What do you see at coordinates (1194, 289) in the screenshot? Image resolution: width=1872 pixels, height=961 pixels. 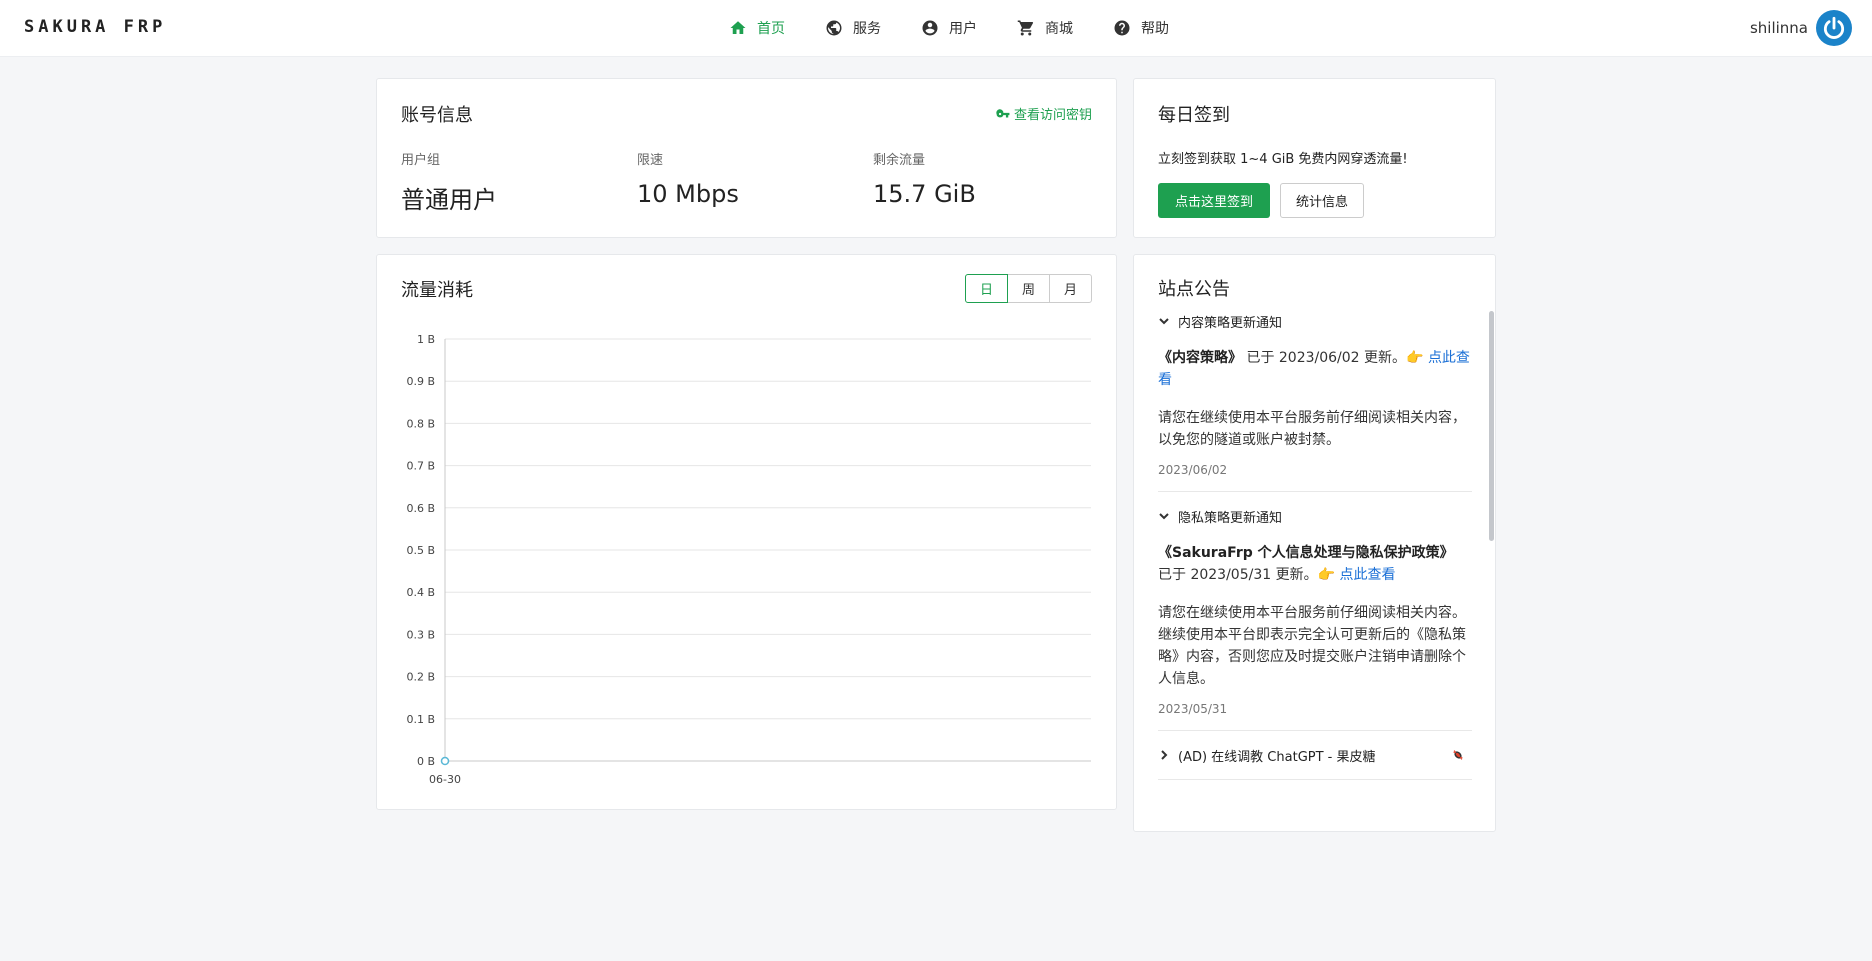 I see `notice-title: 站点公告` at bounding box center [1194, 289].